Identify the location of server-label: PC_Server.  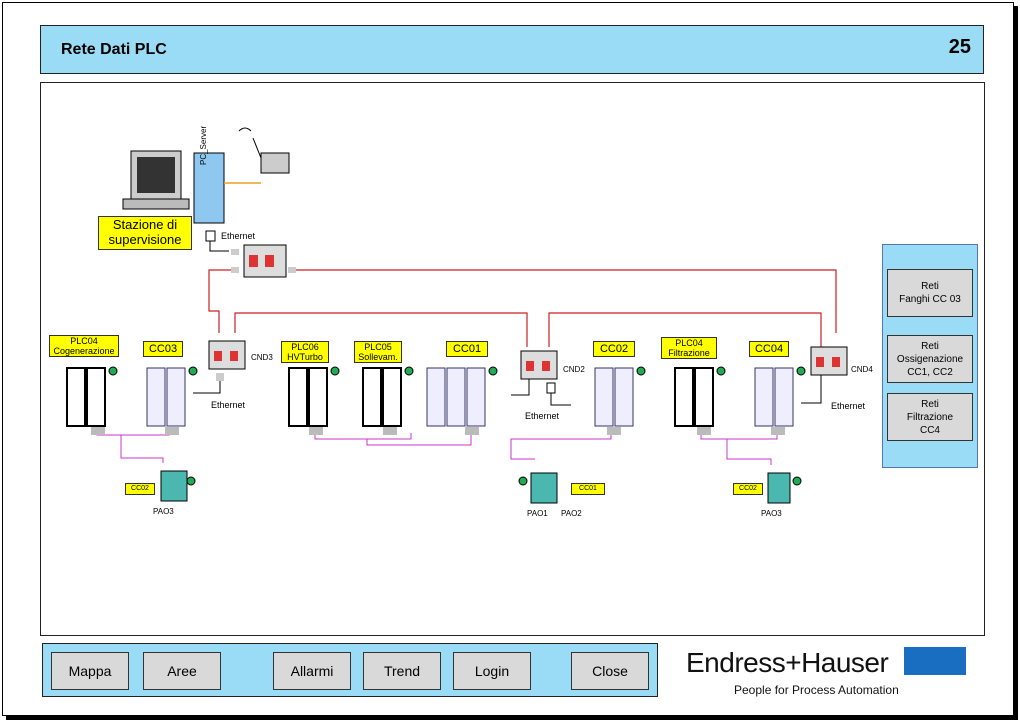
(203, 145).